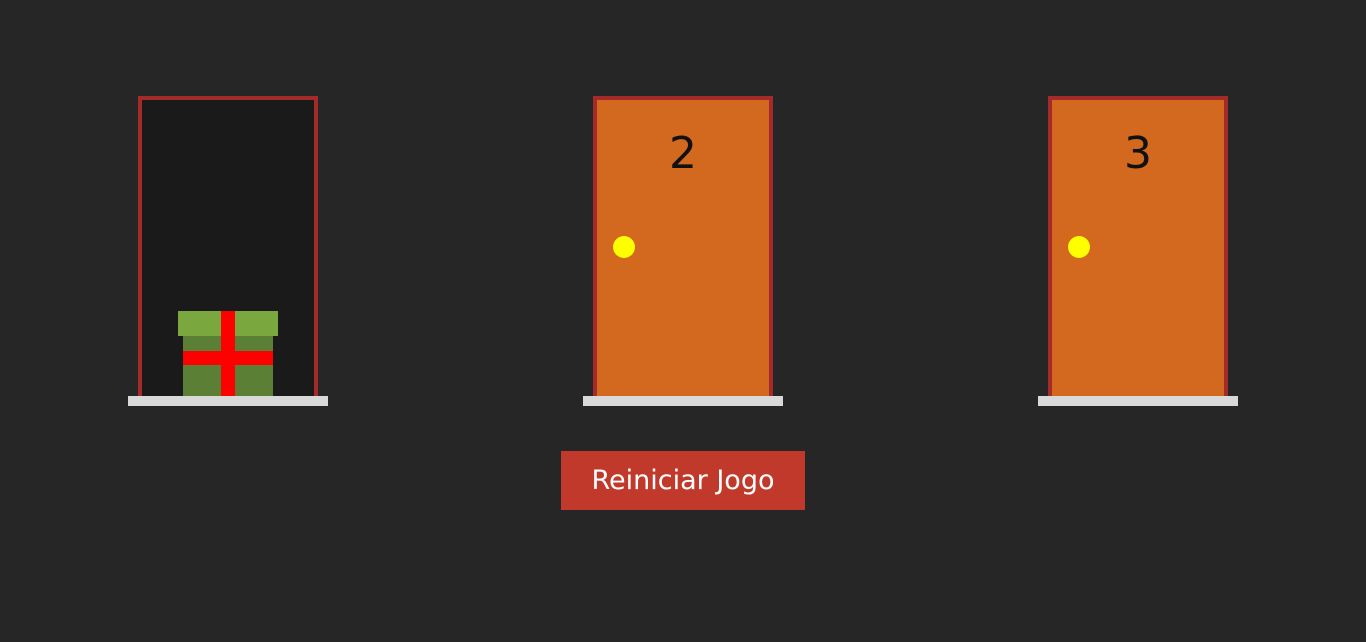  What do you see at coordinates (683, 401) in the screenshot?
I see `door-2-sill` at bounding box center [683, 401].